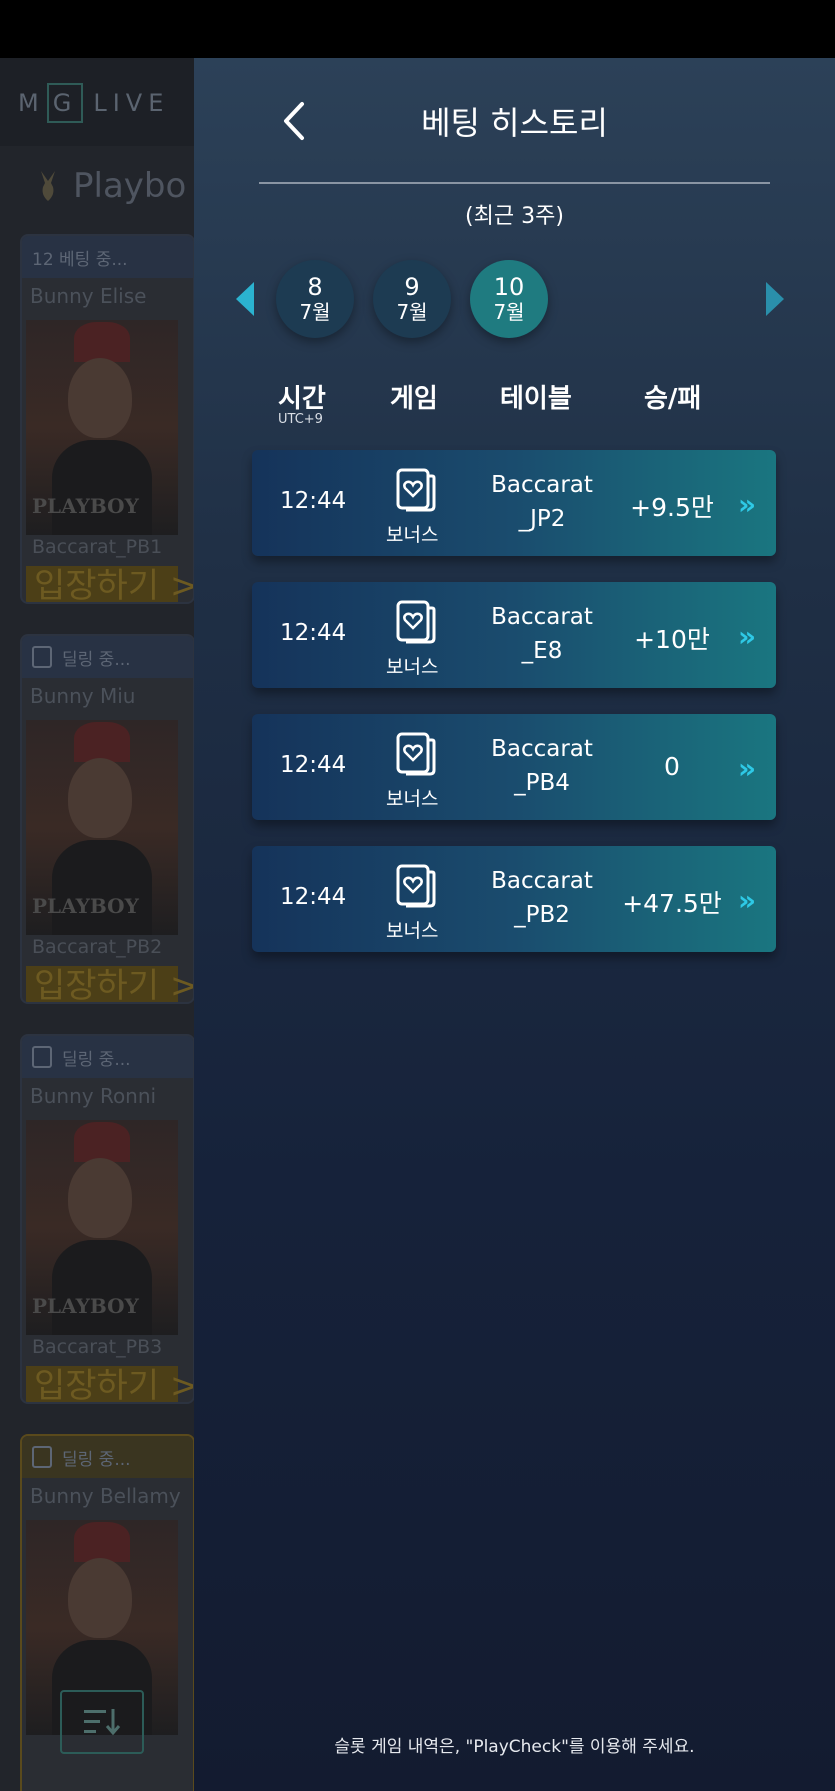 The width and height of the screenshot is (835, 1791). Describe the element at coordinates (414, 399) in the screenshot. I see `header-game: 게임` at that location.